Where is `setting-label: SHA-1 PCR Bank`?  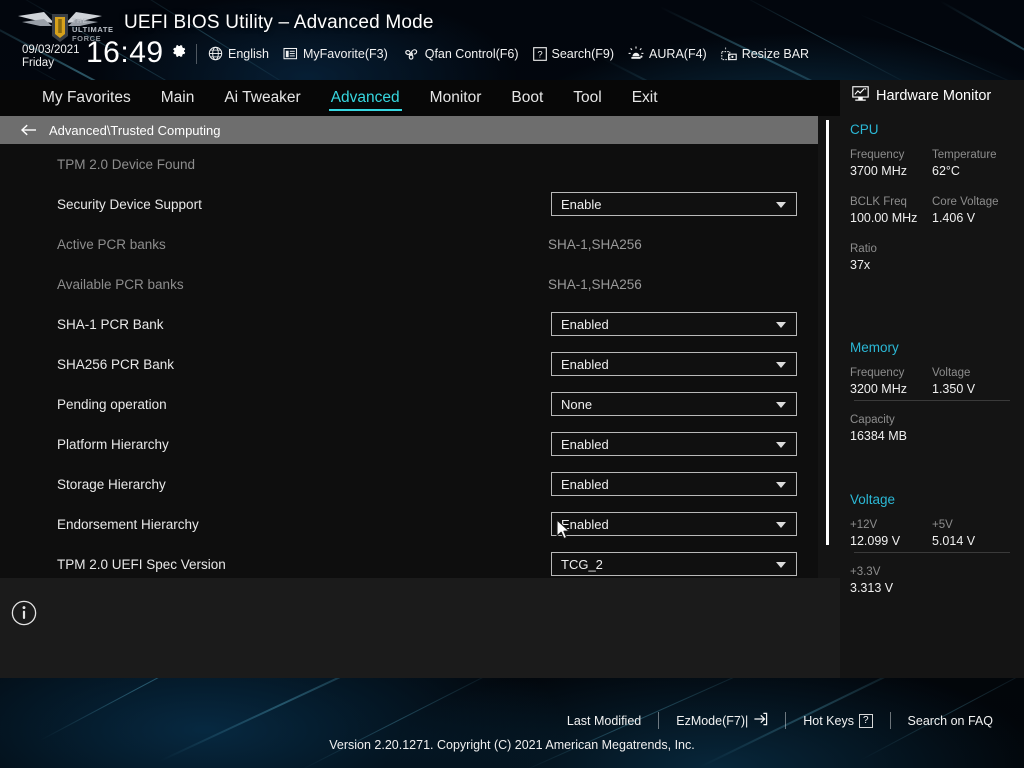 setting-label: SHA-1 PCR Bank is located at coordinates (110, 324).